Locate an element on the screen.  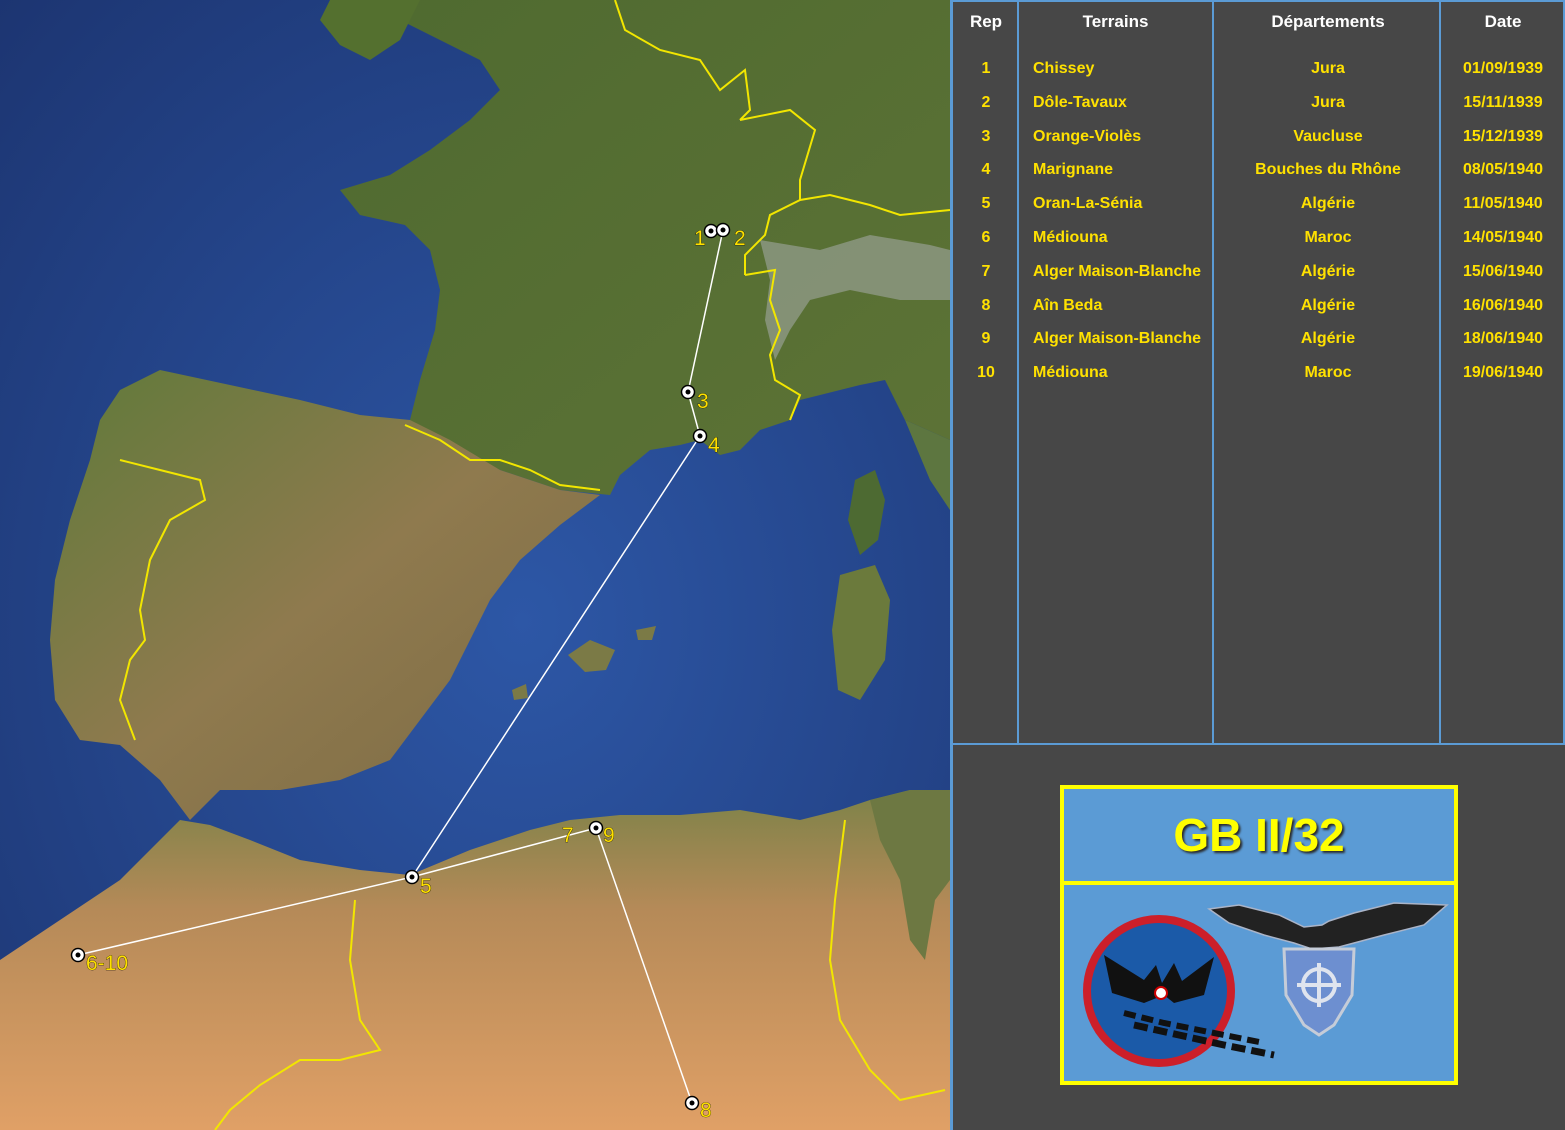
header-departements: Départements is located at coordinates (1328, 21).